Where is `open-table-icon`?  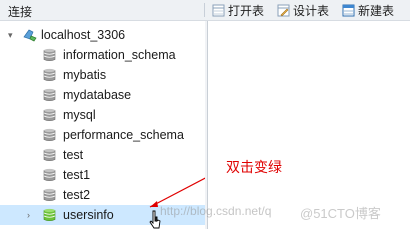 open-table-icon is located at coordinates (218, 10).